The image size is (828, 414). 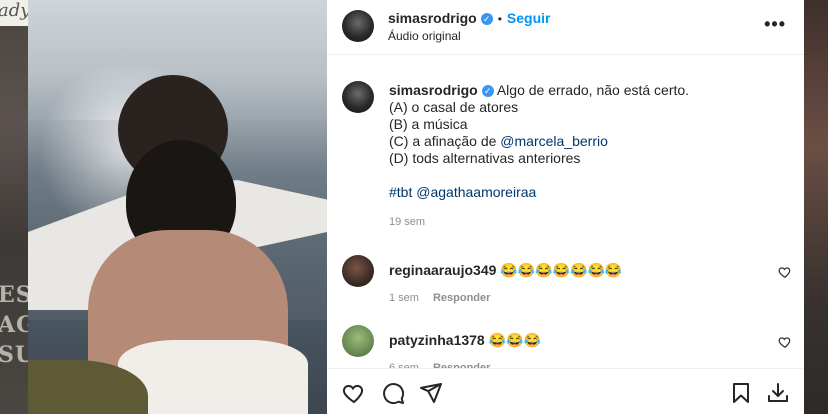 I want to click on caption-timestamp: 19 sem, so click(x=407, y=222).